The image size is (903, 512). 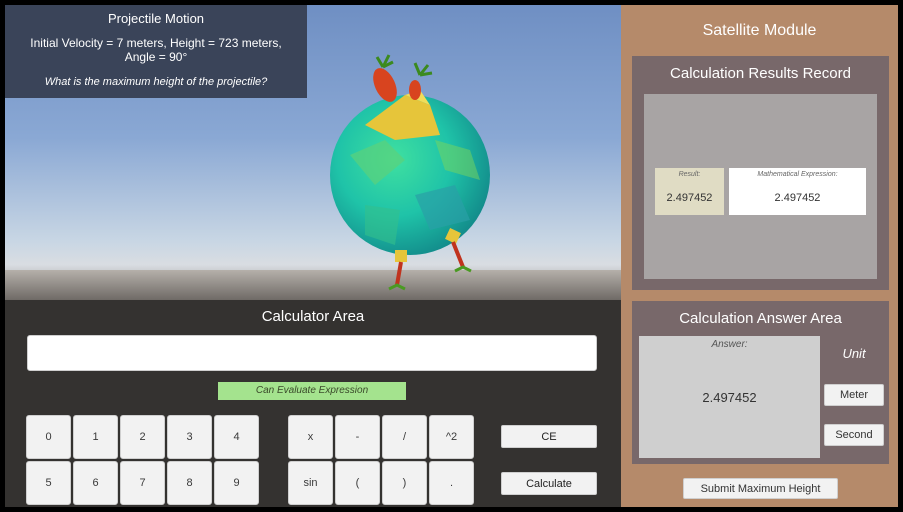 What do you see at coordinates (854, 353) in the screenshot?
I see `unit-label: Unit` at bounding box center [854, 353].